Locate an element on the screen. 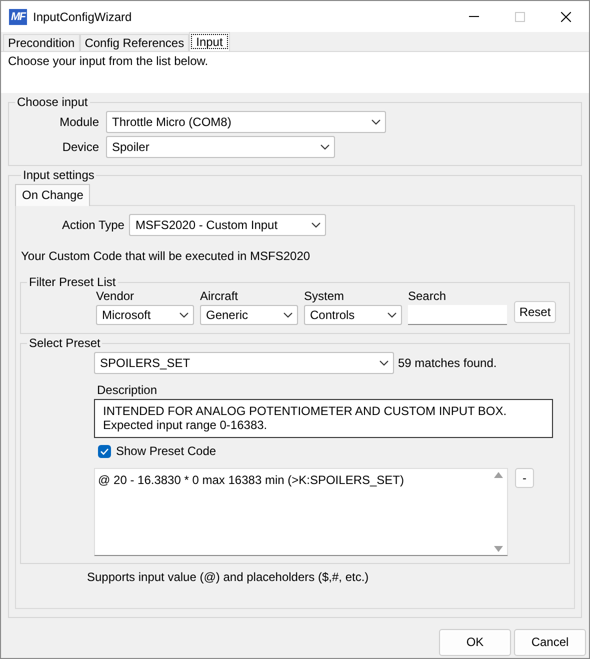  checkbox is located at coordinates (104, 451).